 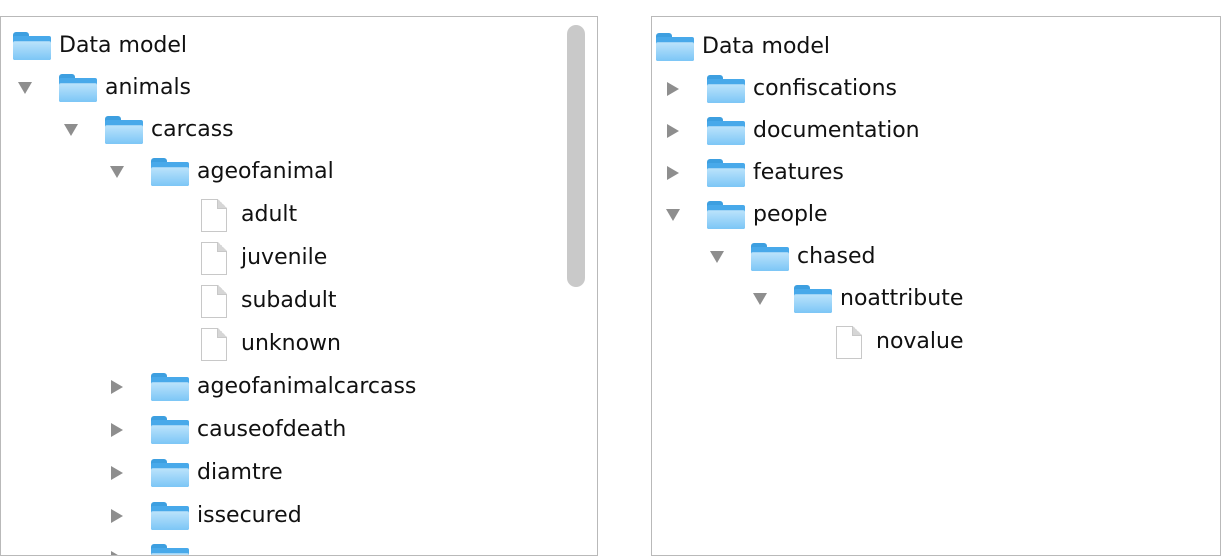 I want to click on tree-leaf-novalue: novalue, so click(x=900, y=342).